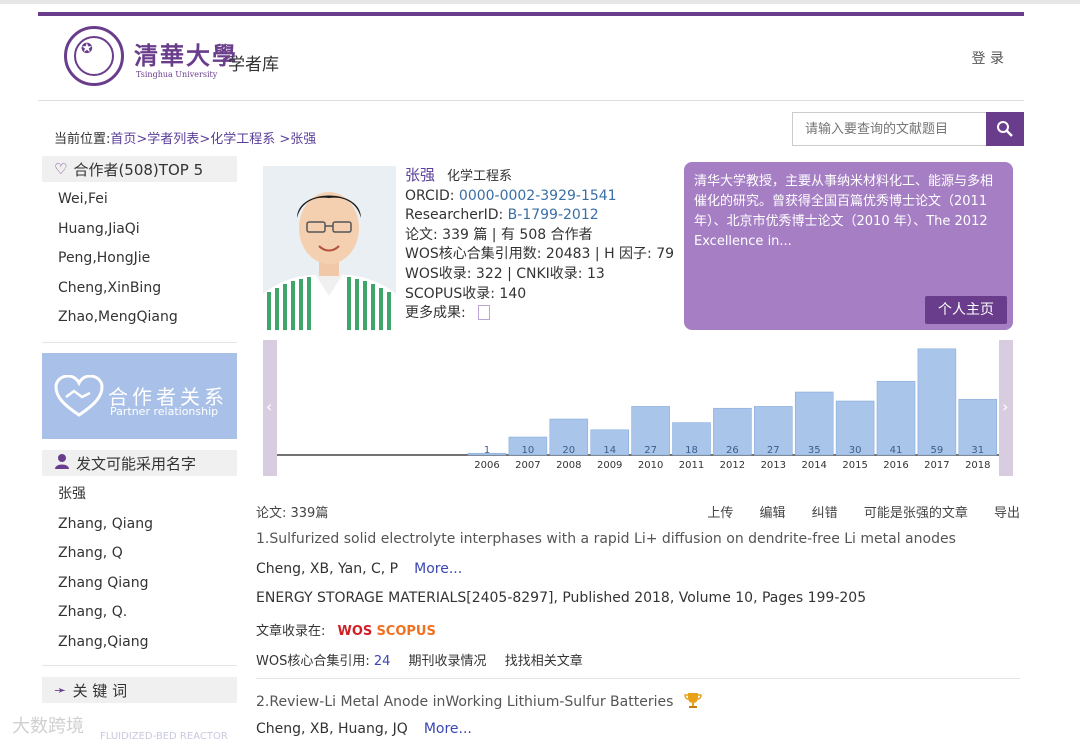 Image resolution: width=1080 pixels, height=749 pixels. What do you see at coordinates (139, 259) in the screenshot?
I see `coauthor-item: Peng,HongJie` at bounding box center [139, 259].